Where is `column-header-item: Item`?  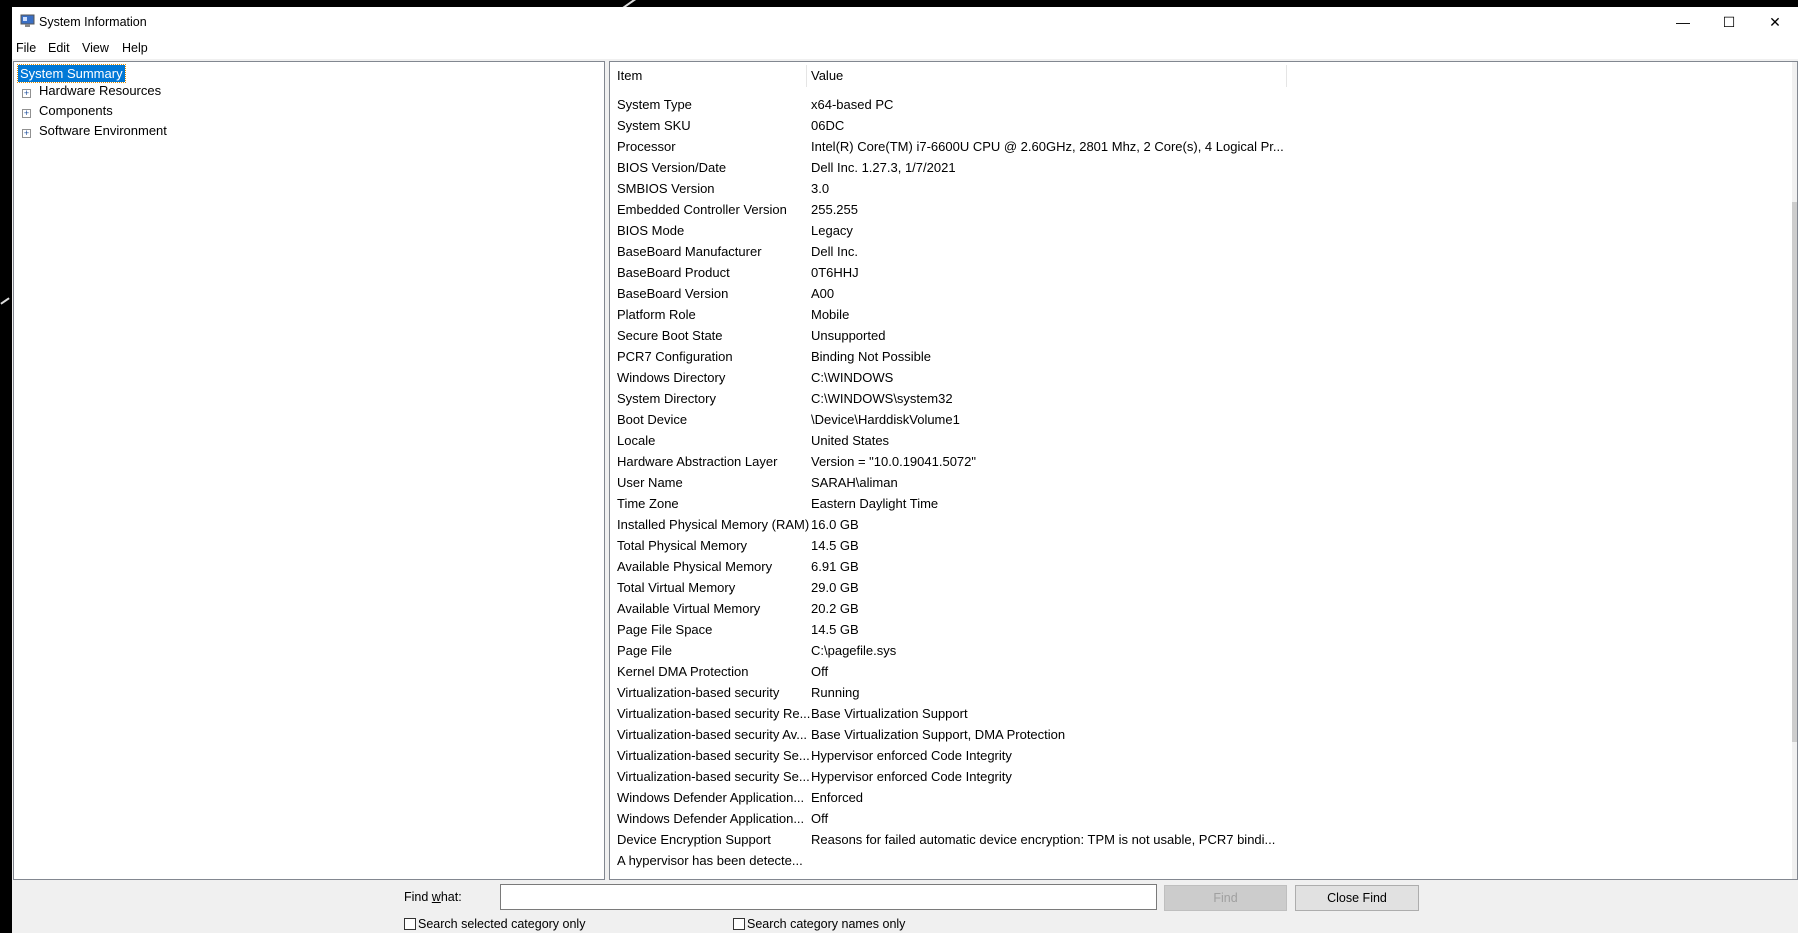 column-header-item: Item is located at coordinates (629, 75).